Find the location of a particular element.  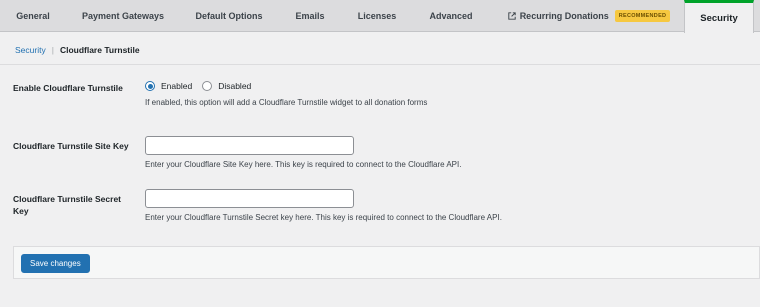

external-link-icon is located at coordinates (512, 16).